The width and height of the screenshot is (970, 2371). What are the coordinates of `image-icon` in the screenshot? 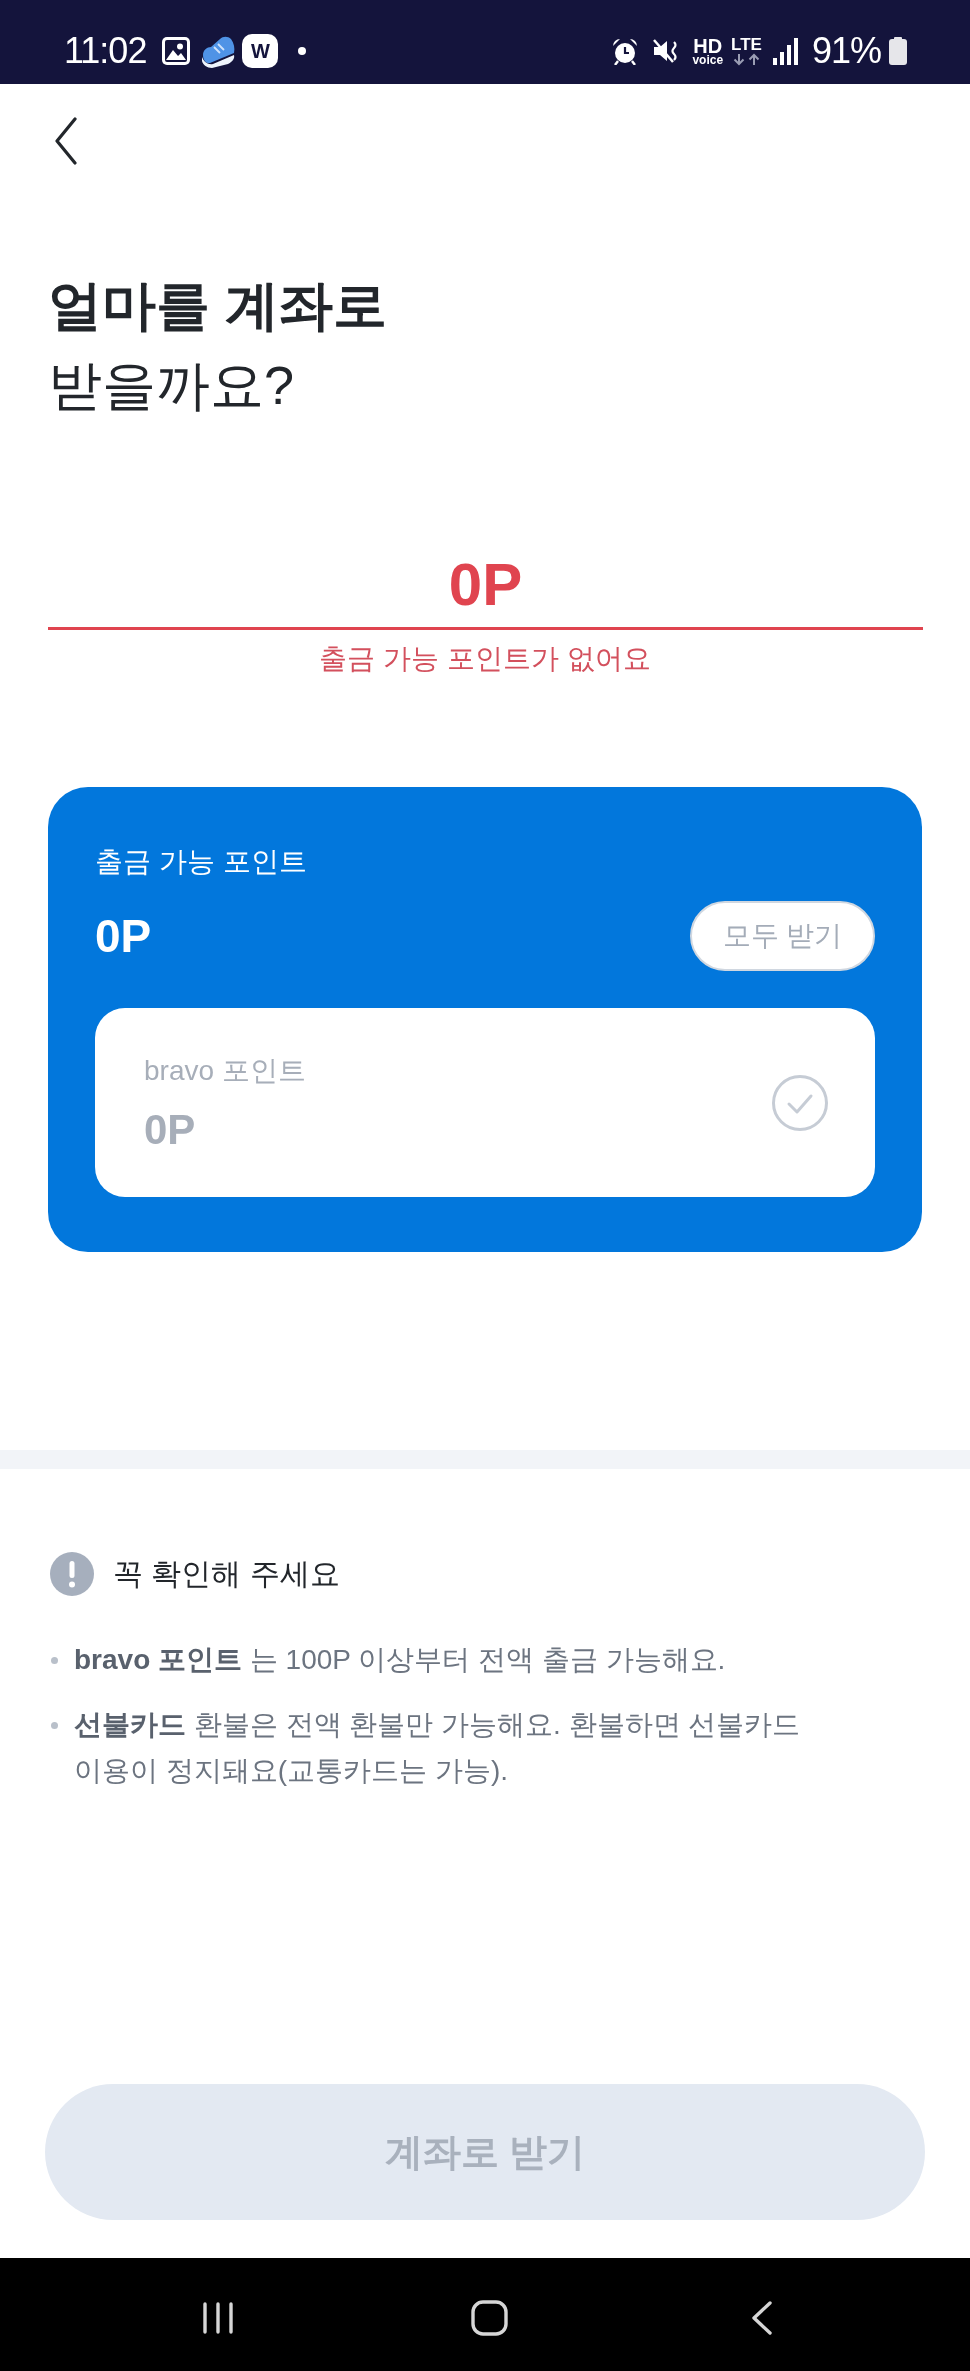 It's located at (176, 51).